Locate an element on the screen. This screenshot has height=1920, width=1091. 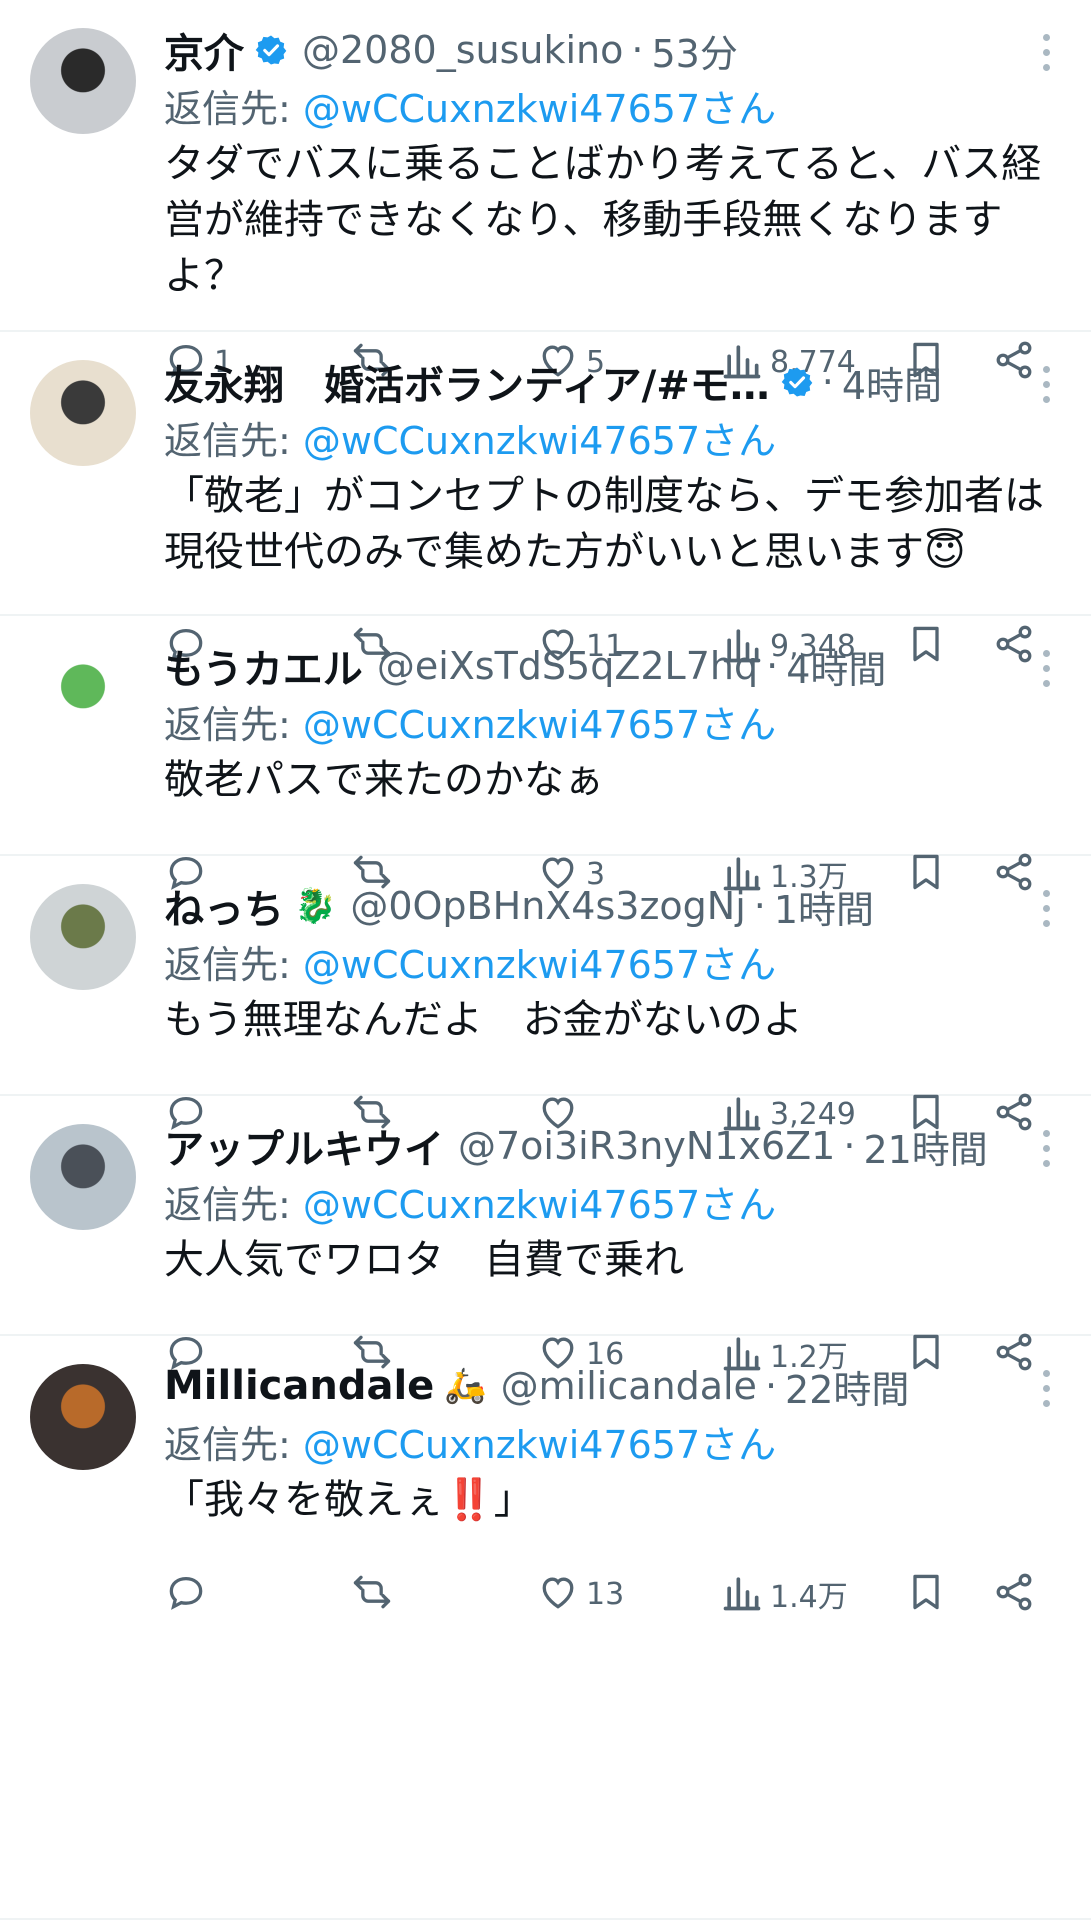
display-name: Millicandale is located at coordinates (299, 1386).